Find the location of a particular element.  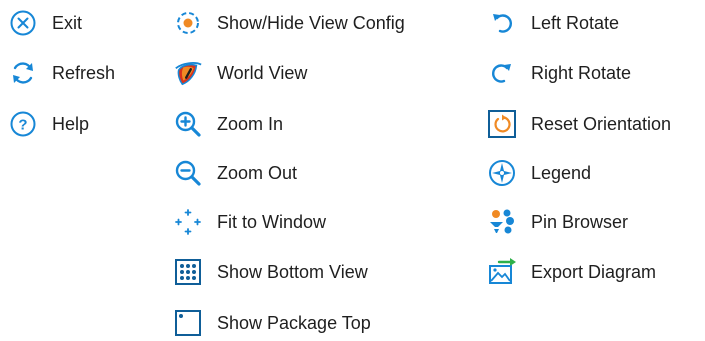

bottom-view-icon is located at coordinates (188, 272).